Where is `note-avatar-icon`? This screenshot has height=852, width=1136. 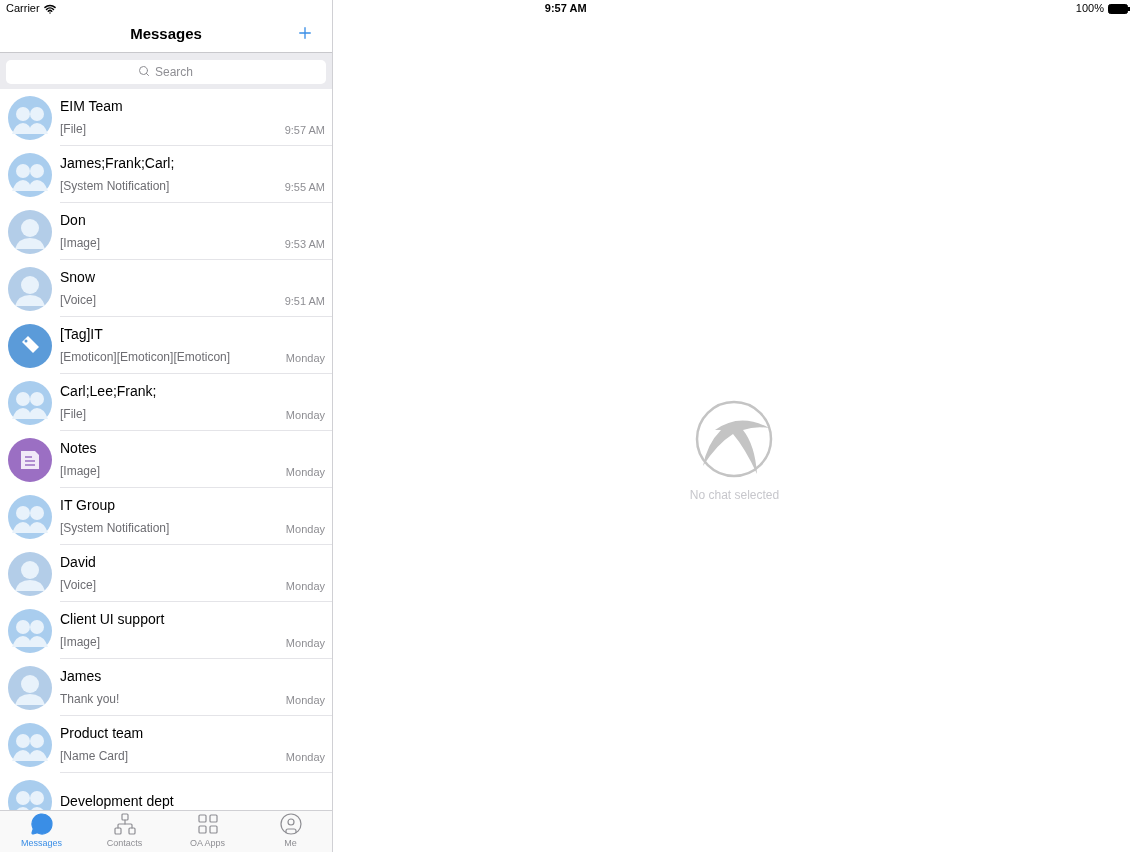 note-avatar-icon is located at coordinates (30, 459).